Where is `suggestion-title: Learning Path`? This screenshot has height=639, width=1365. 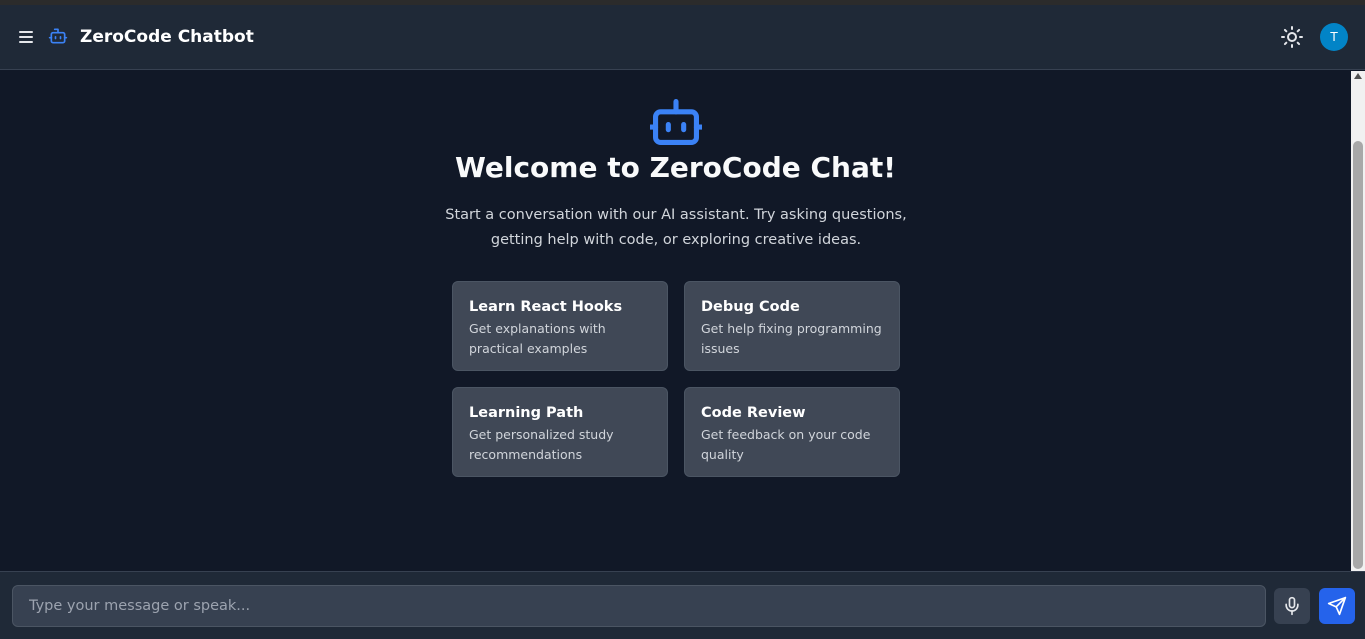 suggestion-title: Learning Path is located at coordinates (526, 413).